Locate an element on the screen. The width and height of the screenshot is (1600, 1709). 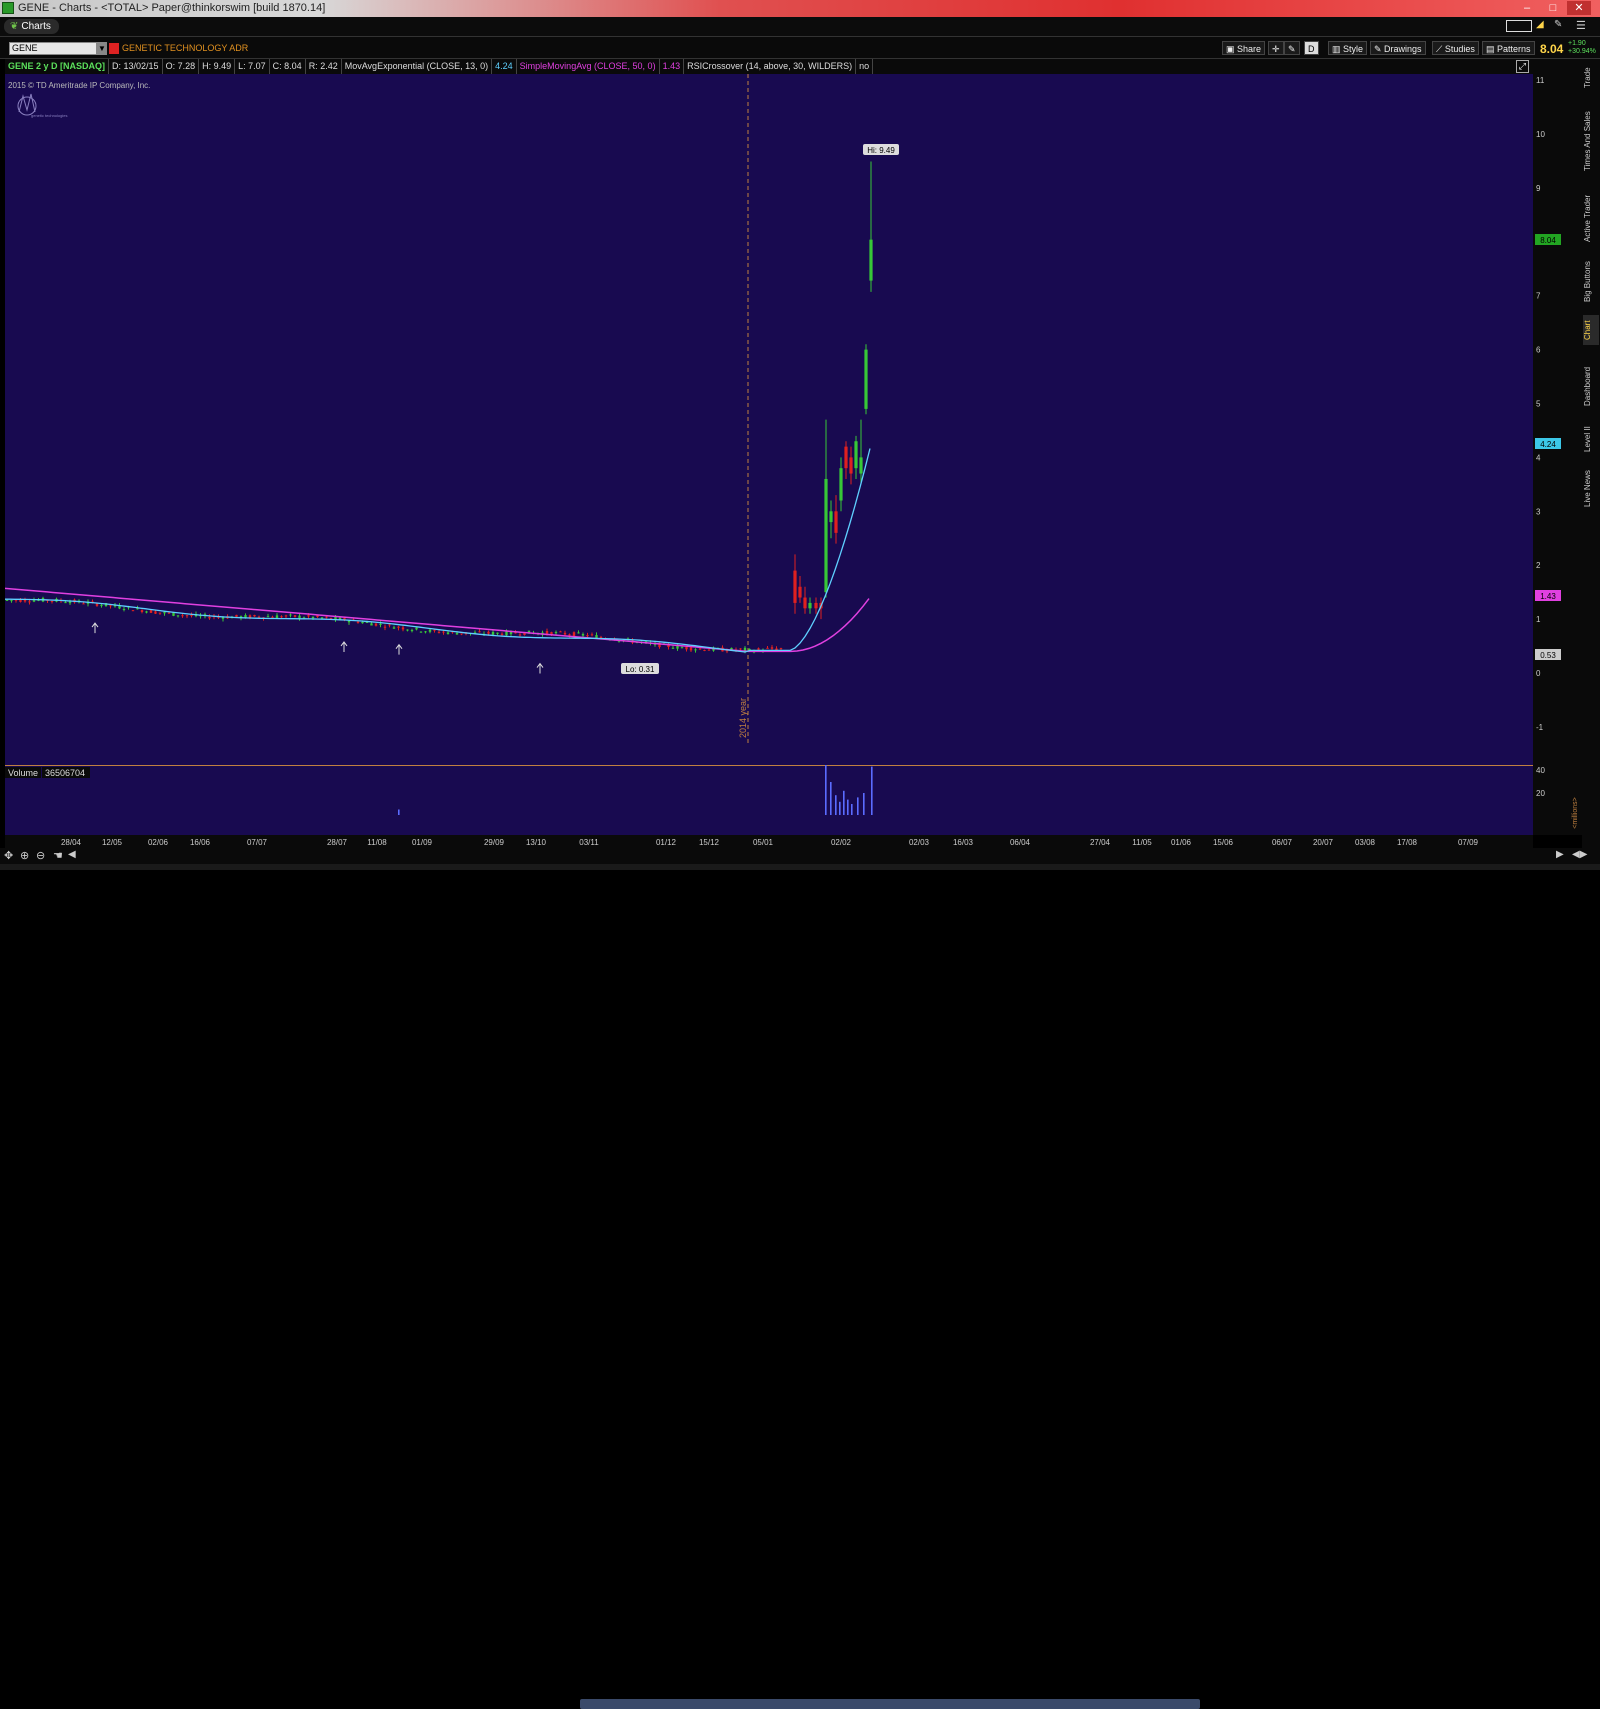
side-tab-times-and-sales: Times And Sales is located at coordinates (1591, 141).